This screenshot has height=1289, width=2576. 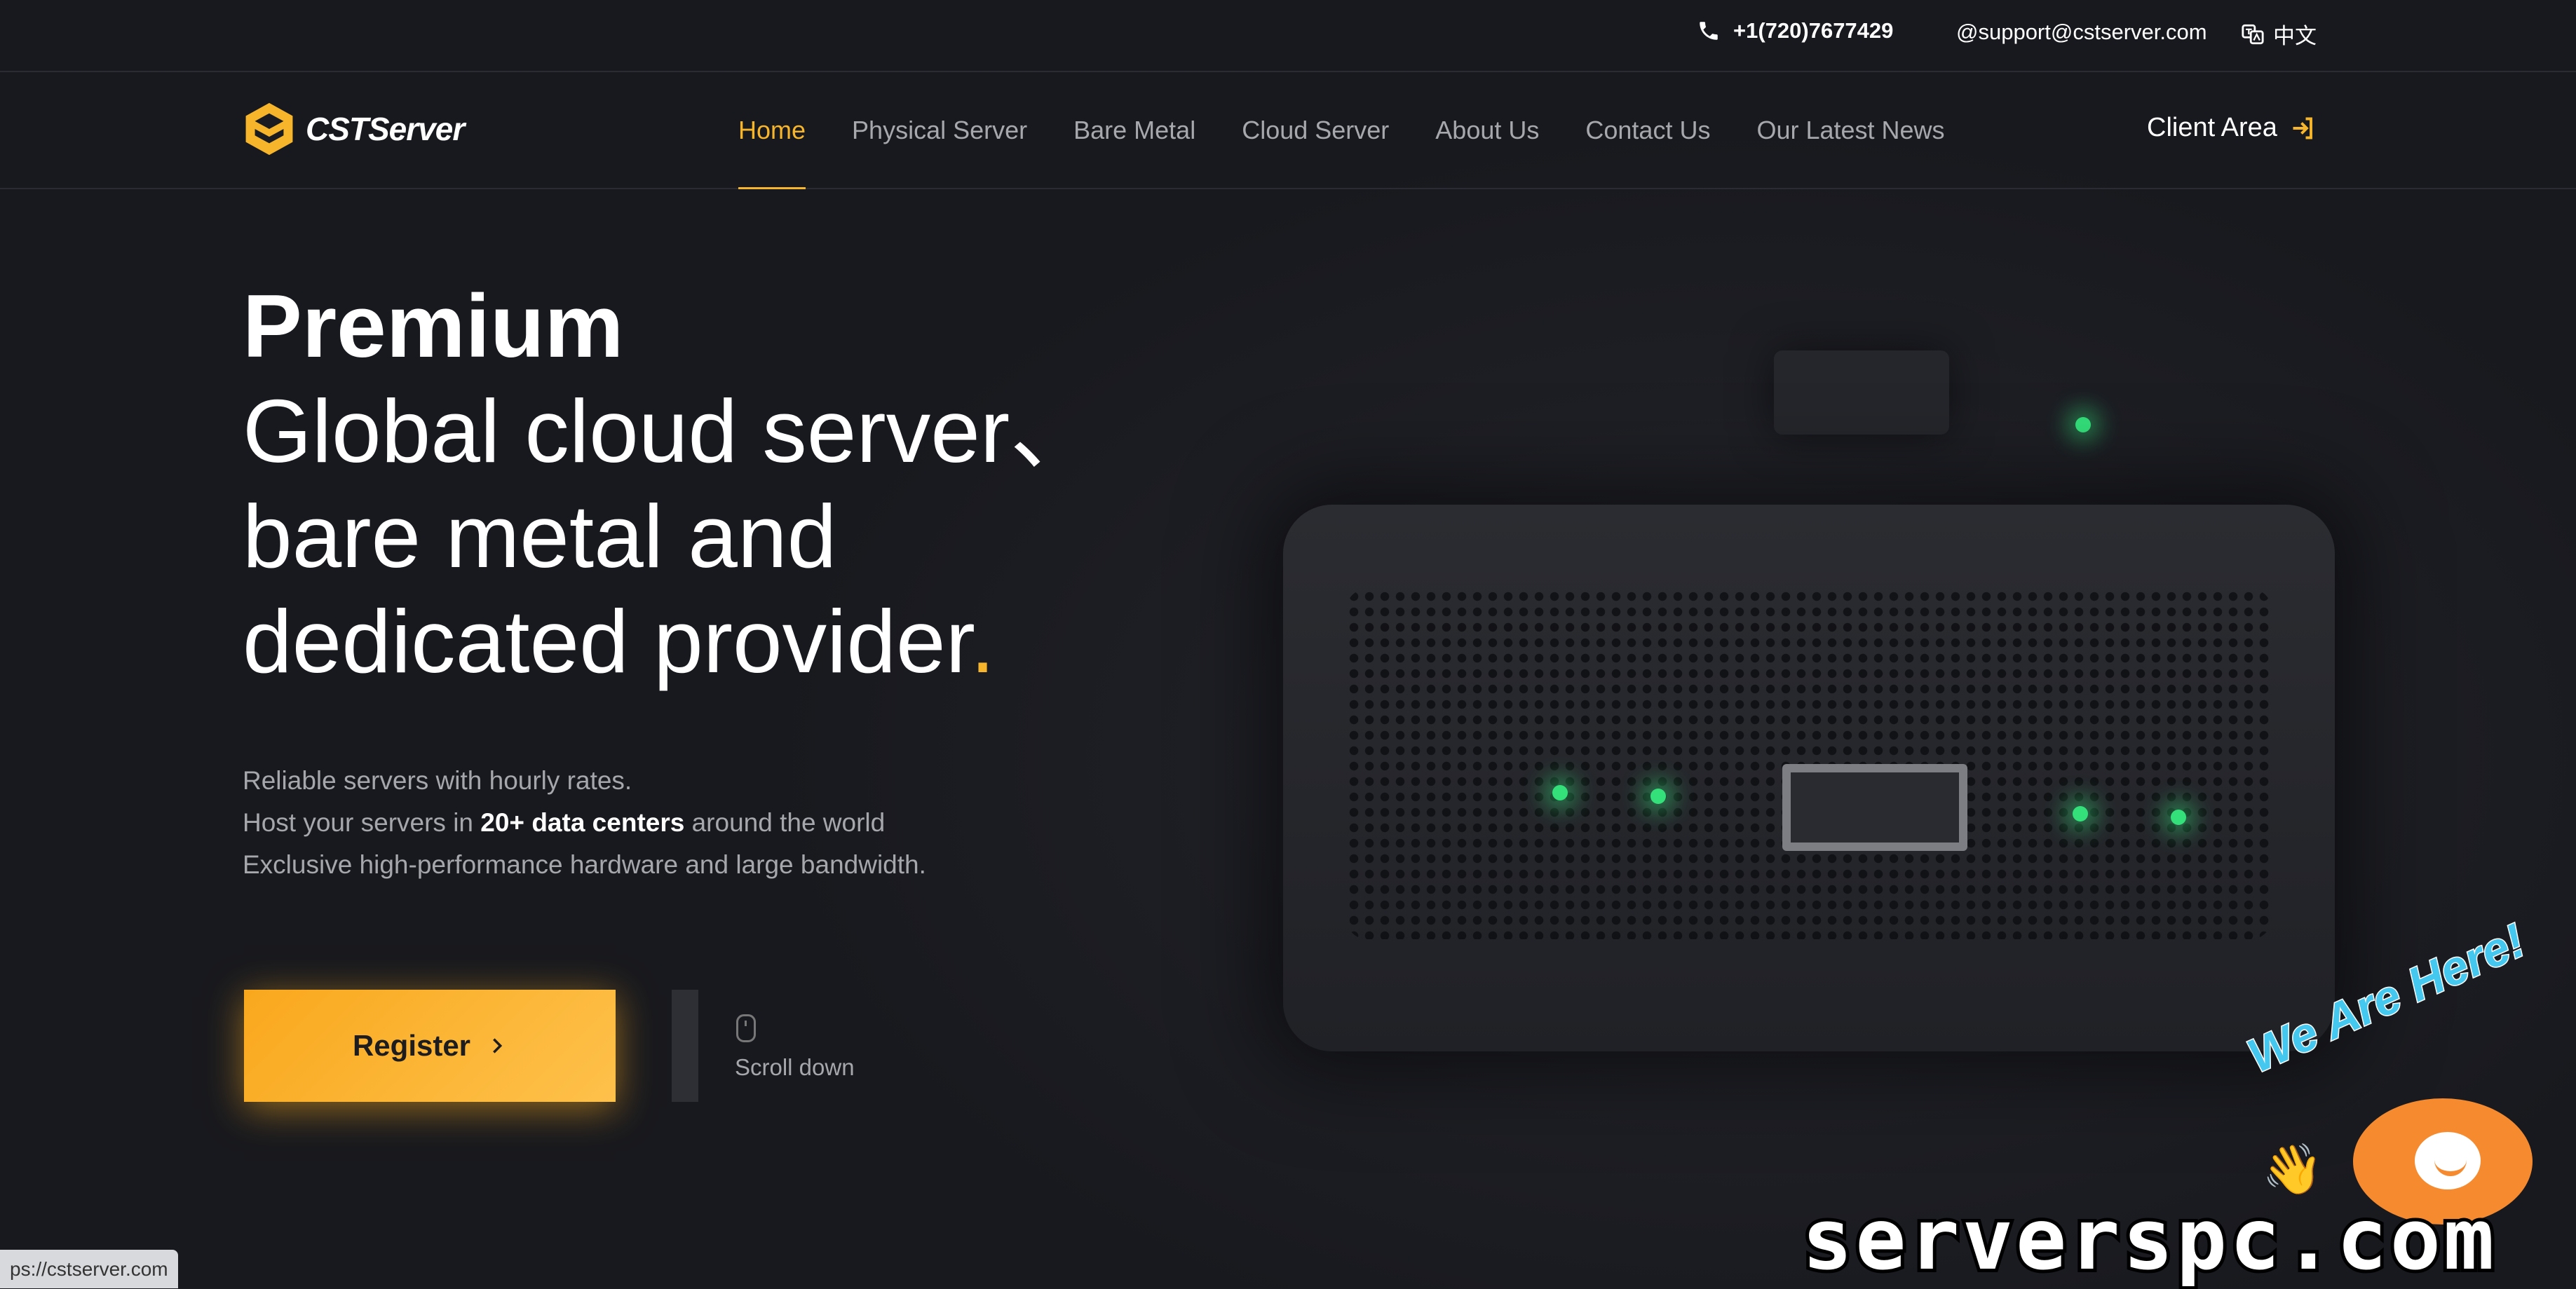 I want to click on browser-status-url: ps://cstserver.com, so click(x=89, y=1269).